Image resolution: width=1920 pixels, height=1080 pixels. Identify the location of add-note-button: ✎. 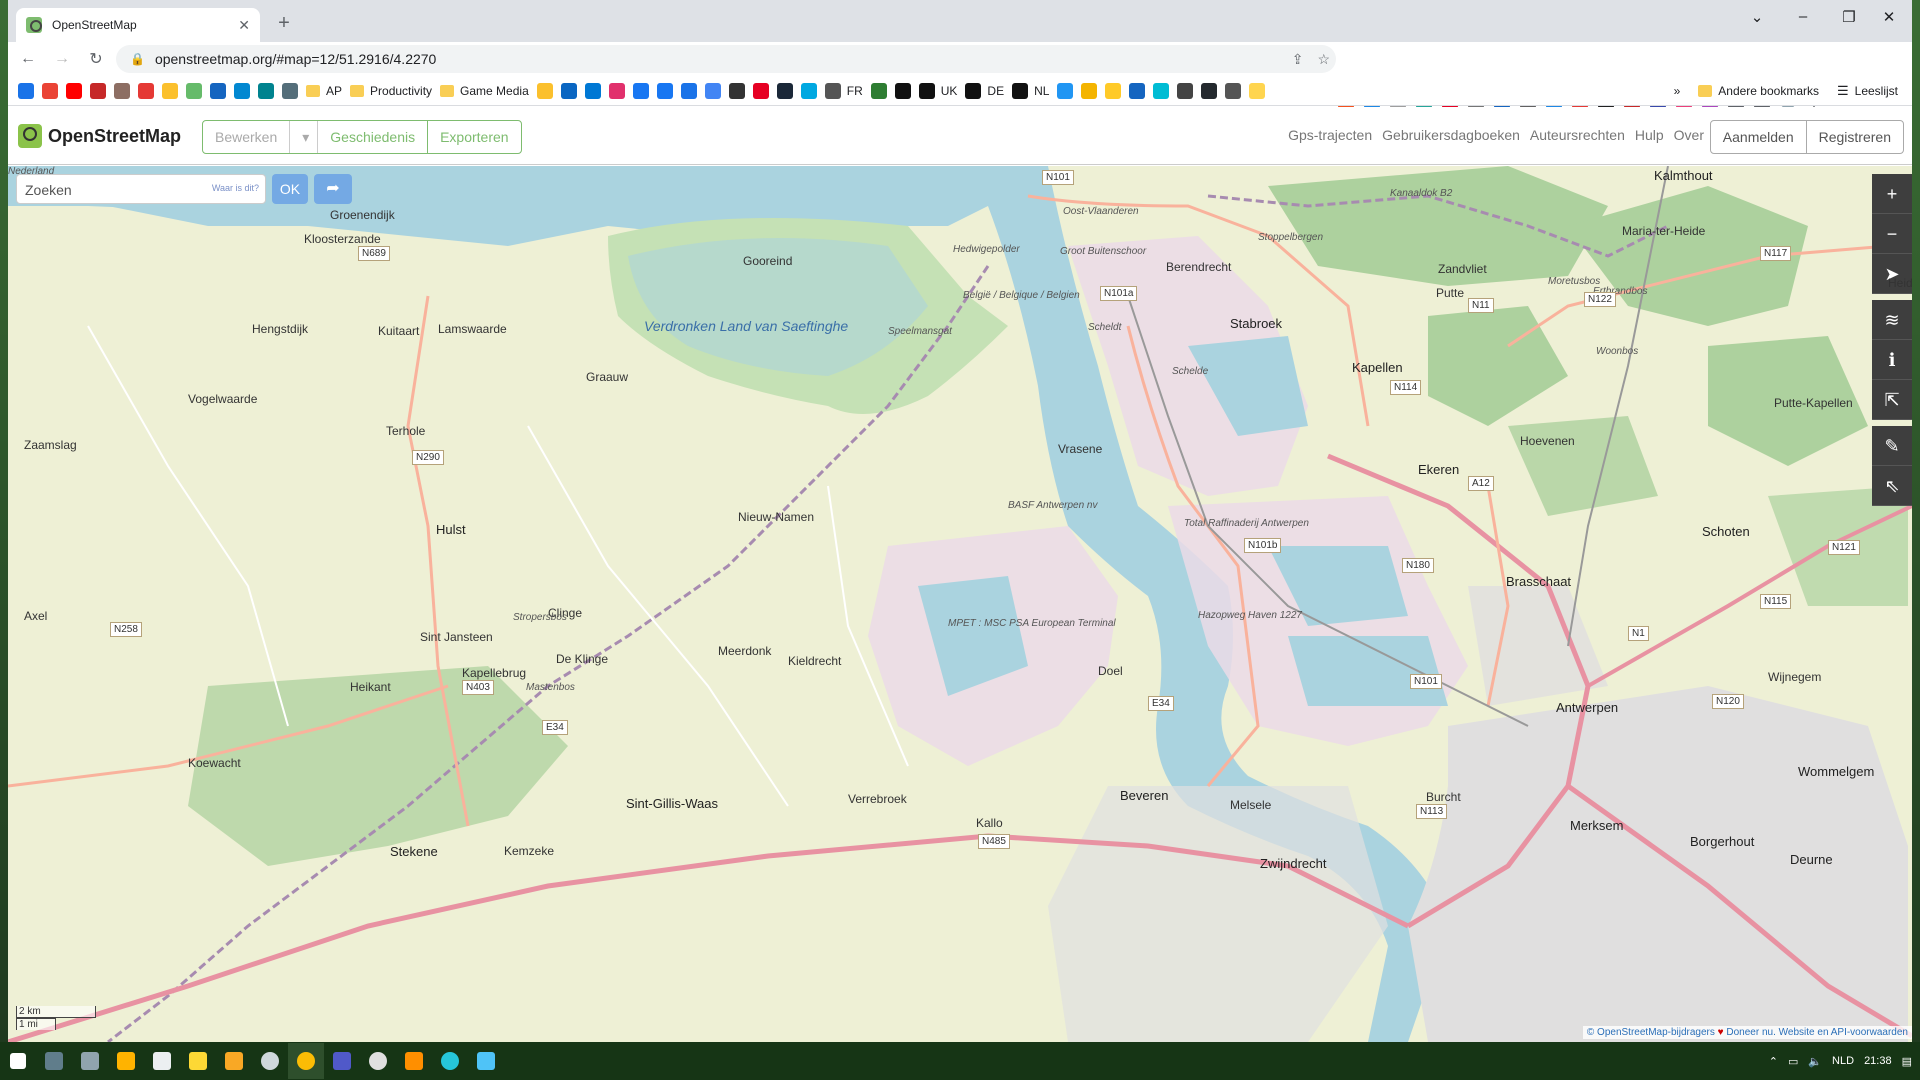
(1892, 446).